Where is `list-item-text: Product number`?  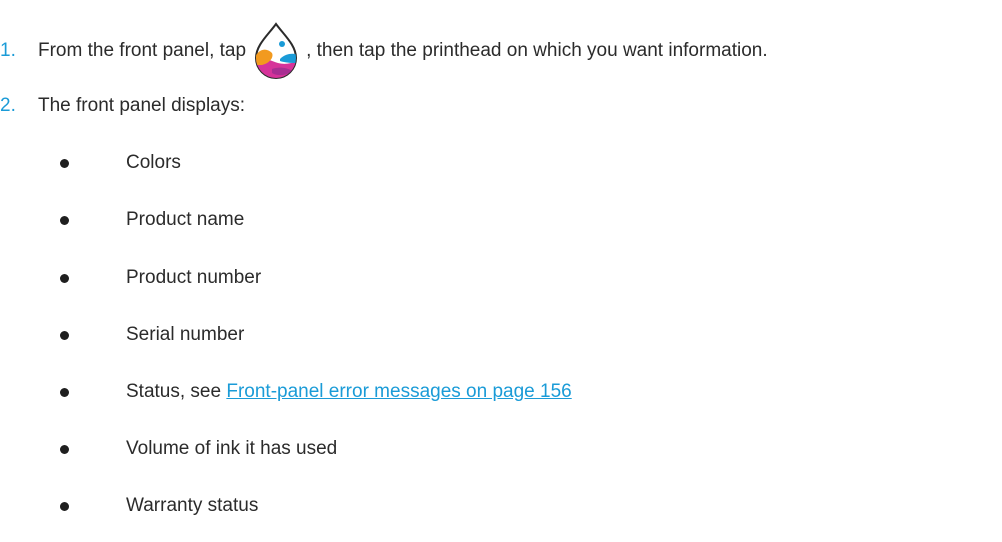
list-item-text: Product number is located at coordinates (194, 277).